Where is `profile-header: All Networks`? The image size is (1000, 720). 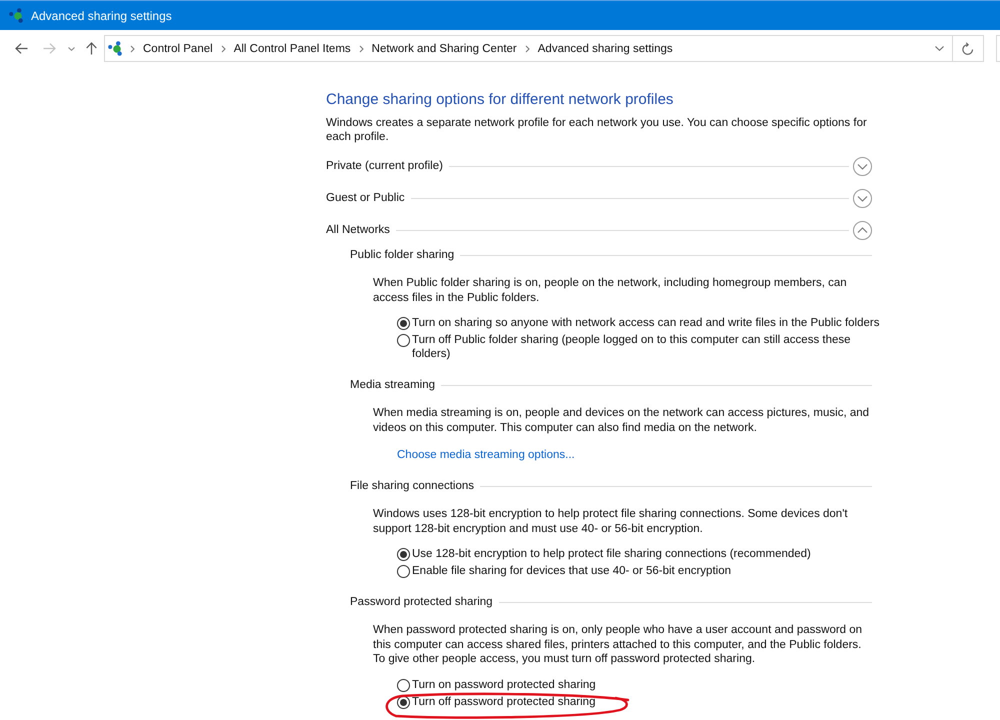
profile-header: All Networks is located at coordinates (358, 230).